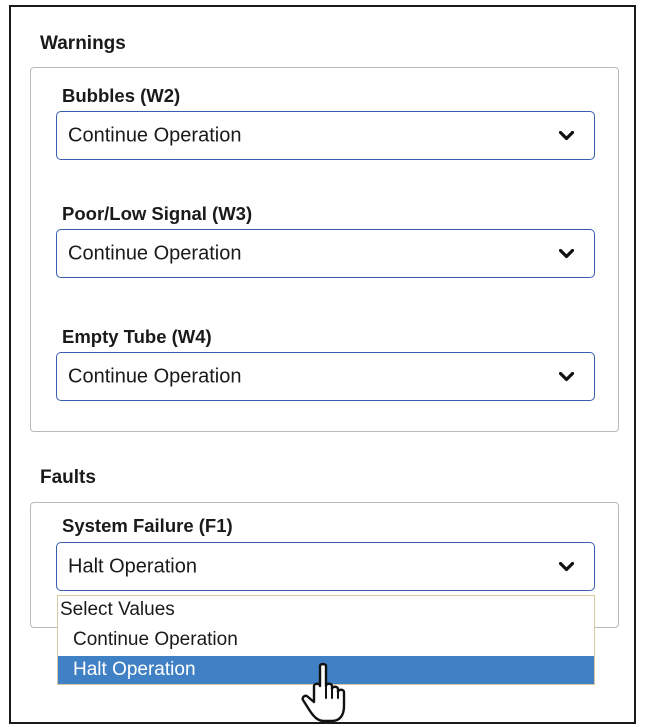 The image size is (647, 727). Describe the element at coordinates (323, 692) in the screenshot. I see `hand-pointer-icon` at that location.